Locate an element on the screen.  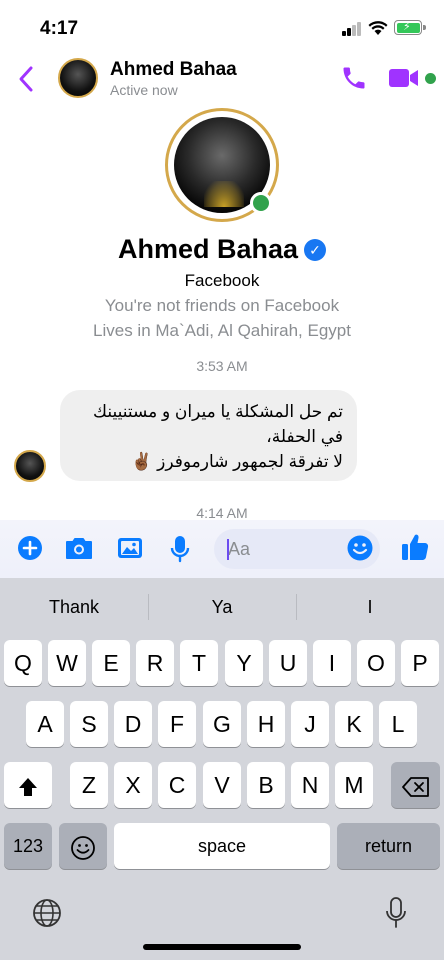
key-n: N is located at coordinates (310, 785).